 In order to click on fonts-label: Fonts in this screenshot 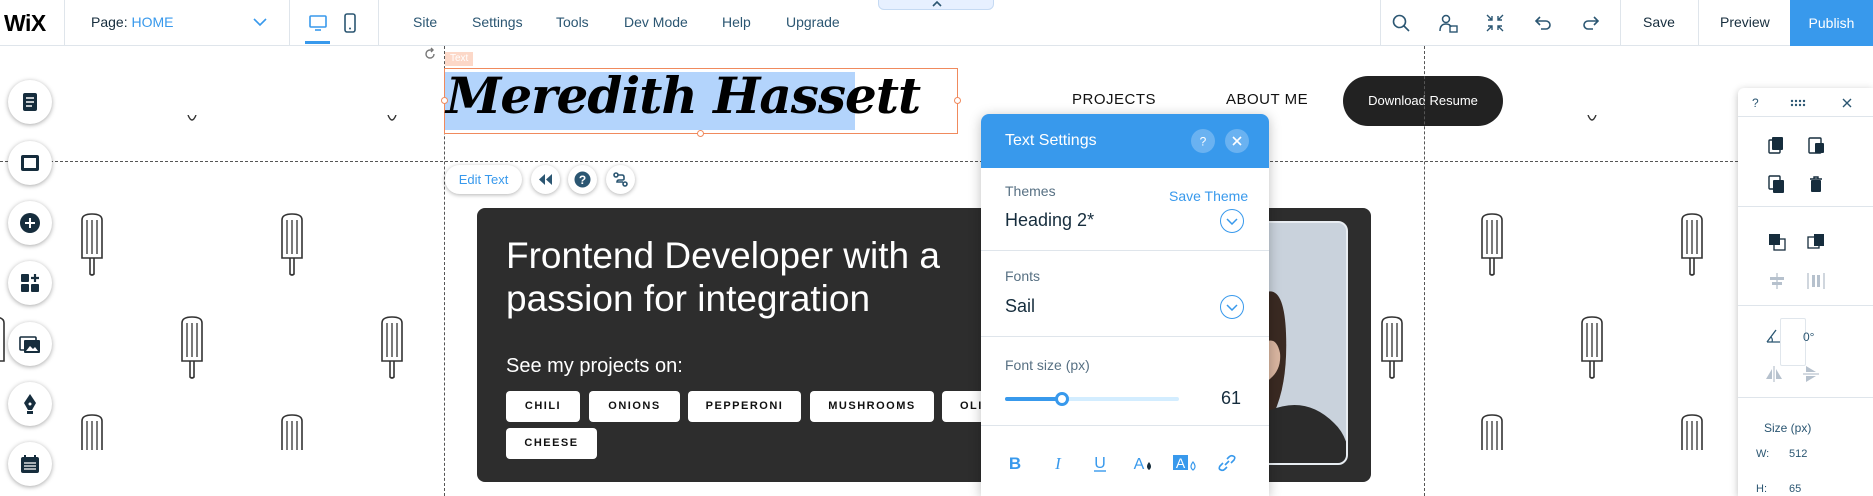, I will do `click(1023, 276)`.